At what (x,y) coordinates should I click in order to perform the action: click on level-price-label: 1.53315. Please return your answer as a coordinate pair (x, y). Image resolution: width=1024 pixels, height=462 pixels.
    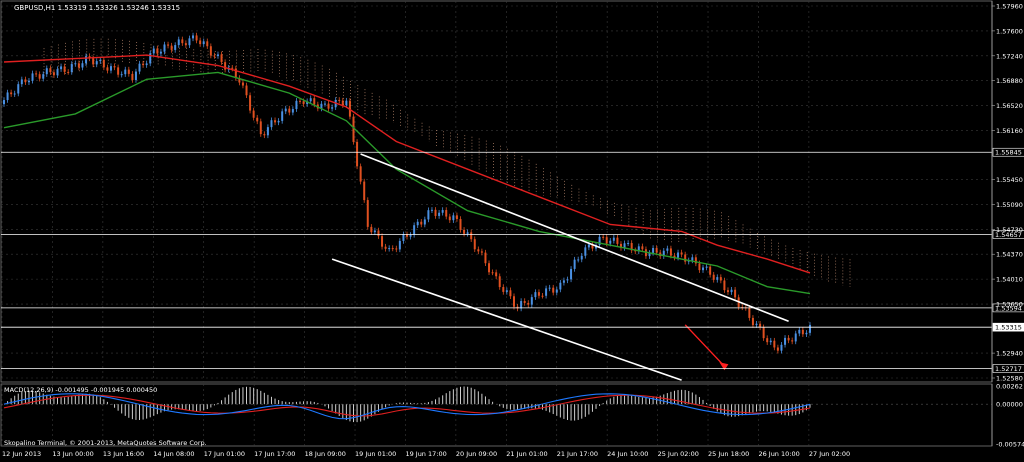
    Looking at the image, I should click on (1008, 328).